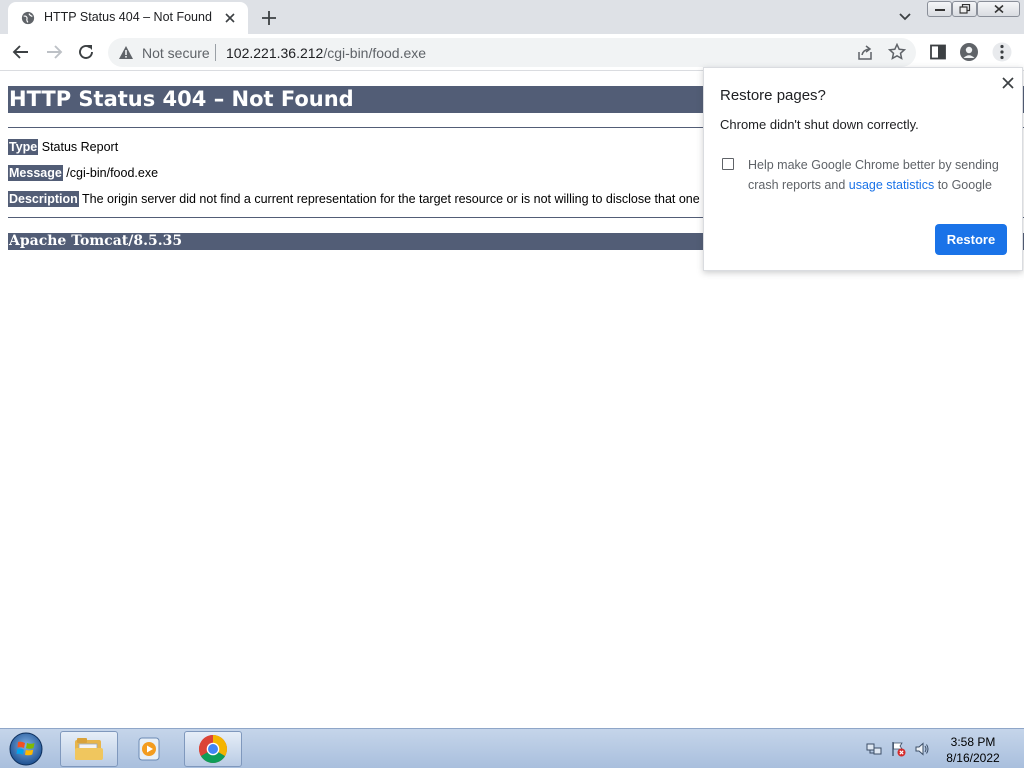 Image resolution: width=1024 pixels, height=768 pixels. What do you see at coordinates (969, 52) in the screenshot?
I see `profile-avatar-icon` at bounding box center [969, 52].